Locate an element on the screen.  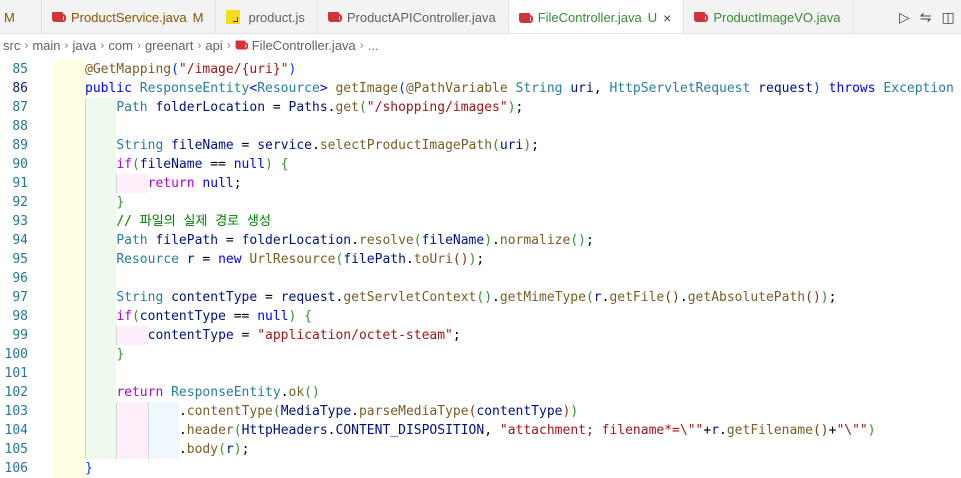
line-number: 103 is located at coordinates (16, 411).